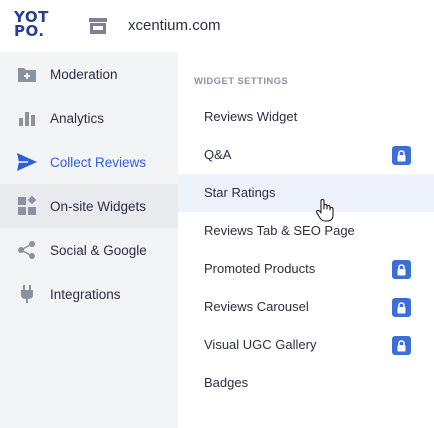  I want to click on top-bar: YOT PO. xcentium.com, so click(217, 26).